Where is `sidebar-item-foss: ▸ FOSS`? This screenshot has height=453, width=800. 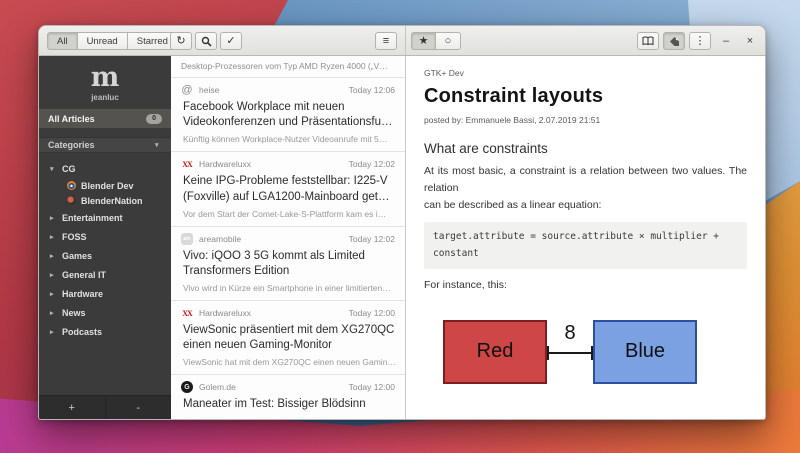
sidebar-item-foss: ▸ FOSS is located at coordinates (105, 236).